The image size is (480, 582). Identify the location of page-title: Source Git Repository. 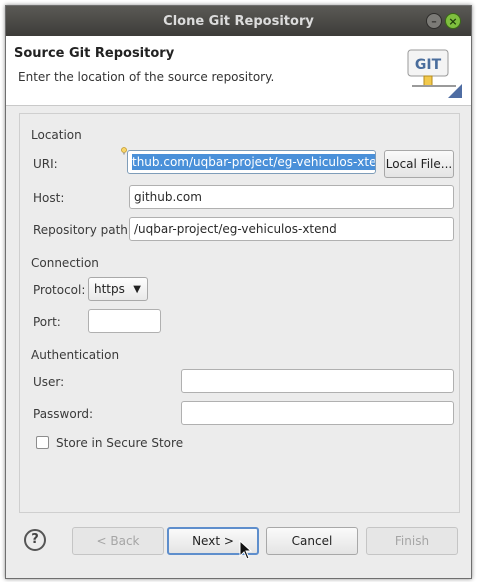
(94, 53).